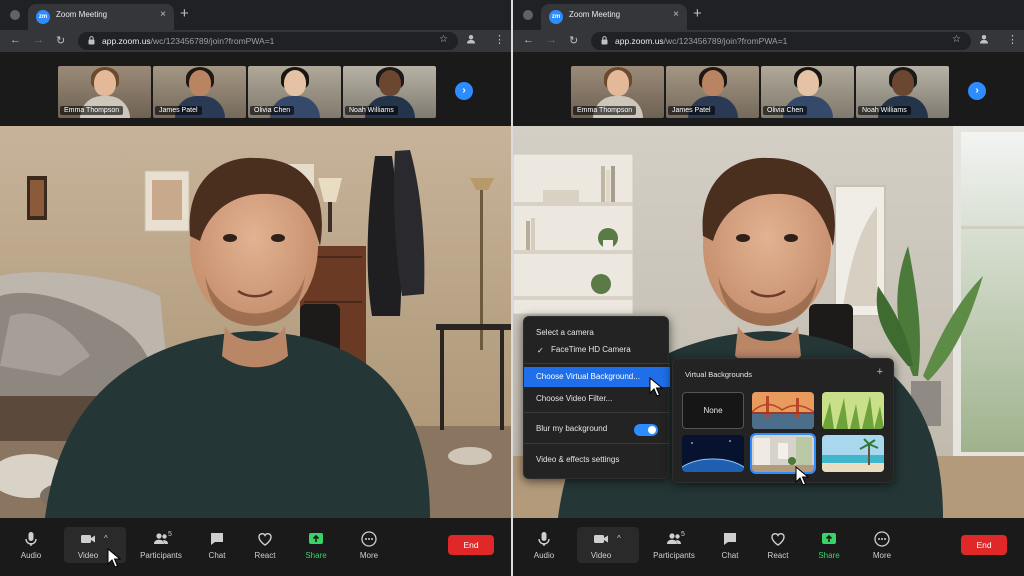  What do you see at coordinates (884, 110) in the screenshot?
I see `participant-name: Noah Williams` at bounding box center [884, 110].